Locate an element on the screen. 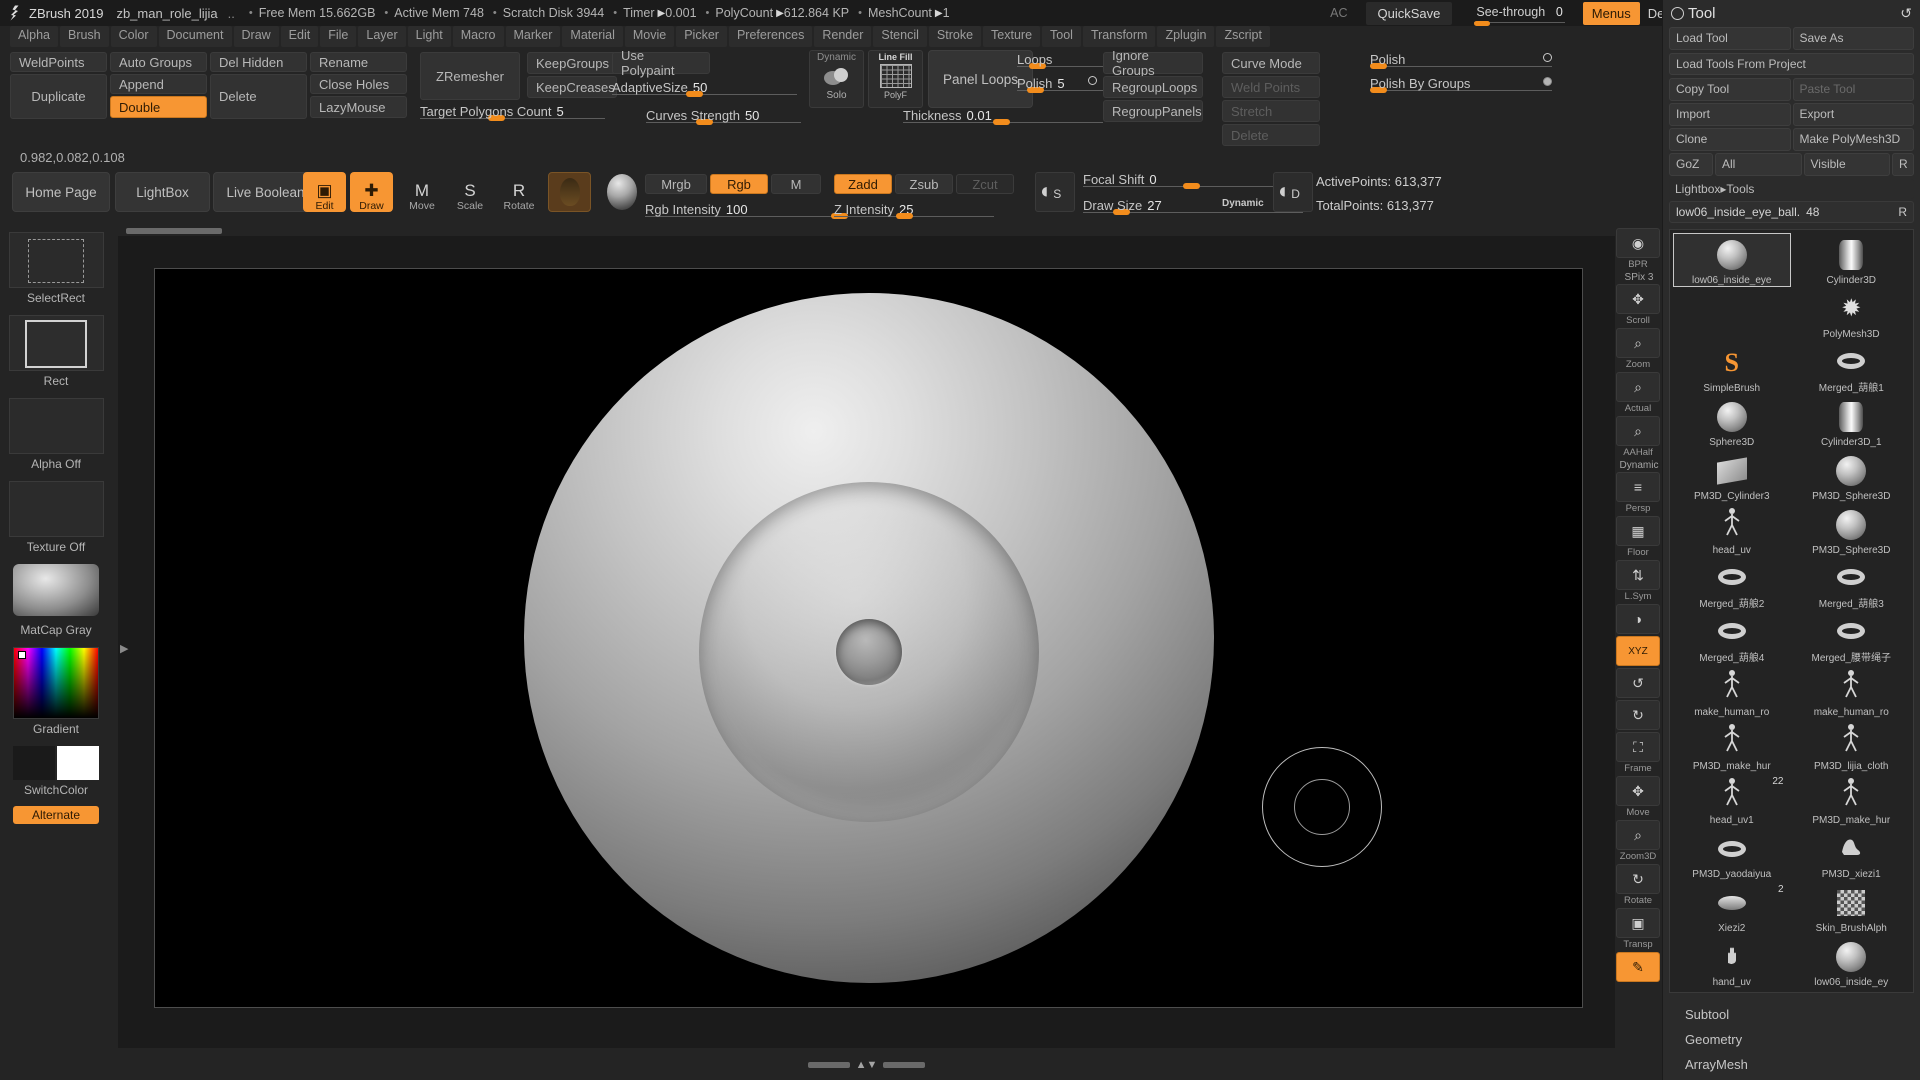 The width and height of the screenshot is (1920, 1080). menu-item-stencil: Stencil is located at coordinates (900, 36).